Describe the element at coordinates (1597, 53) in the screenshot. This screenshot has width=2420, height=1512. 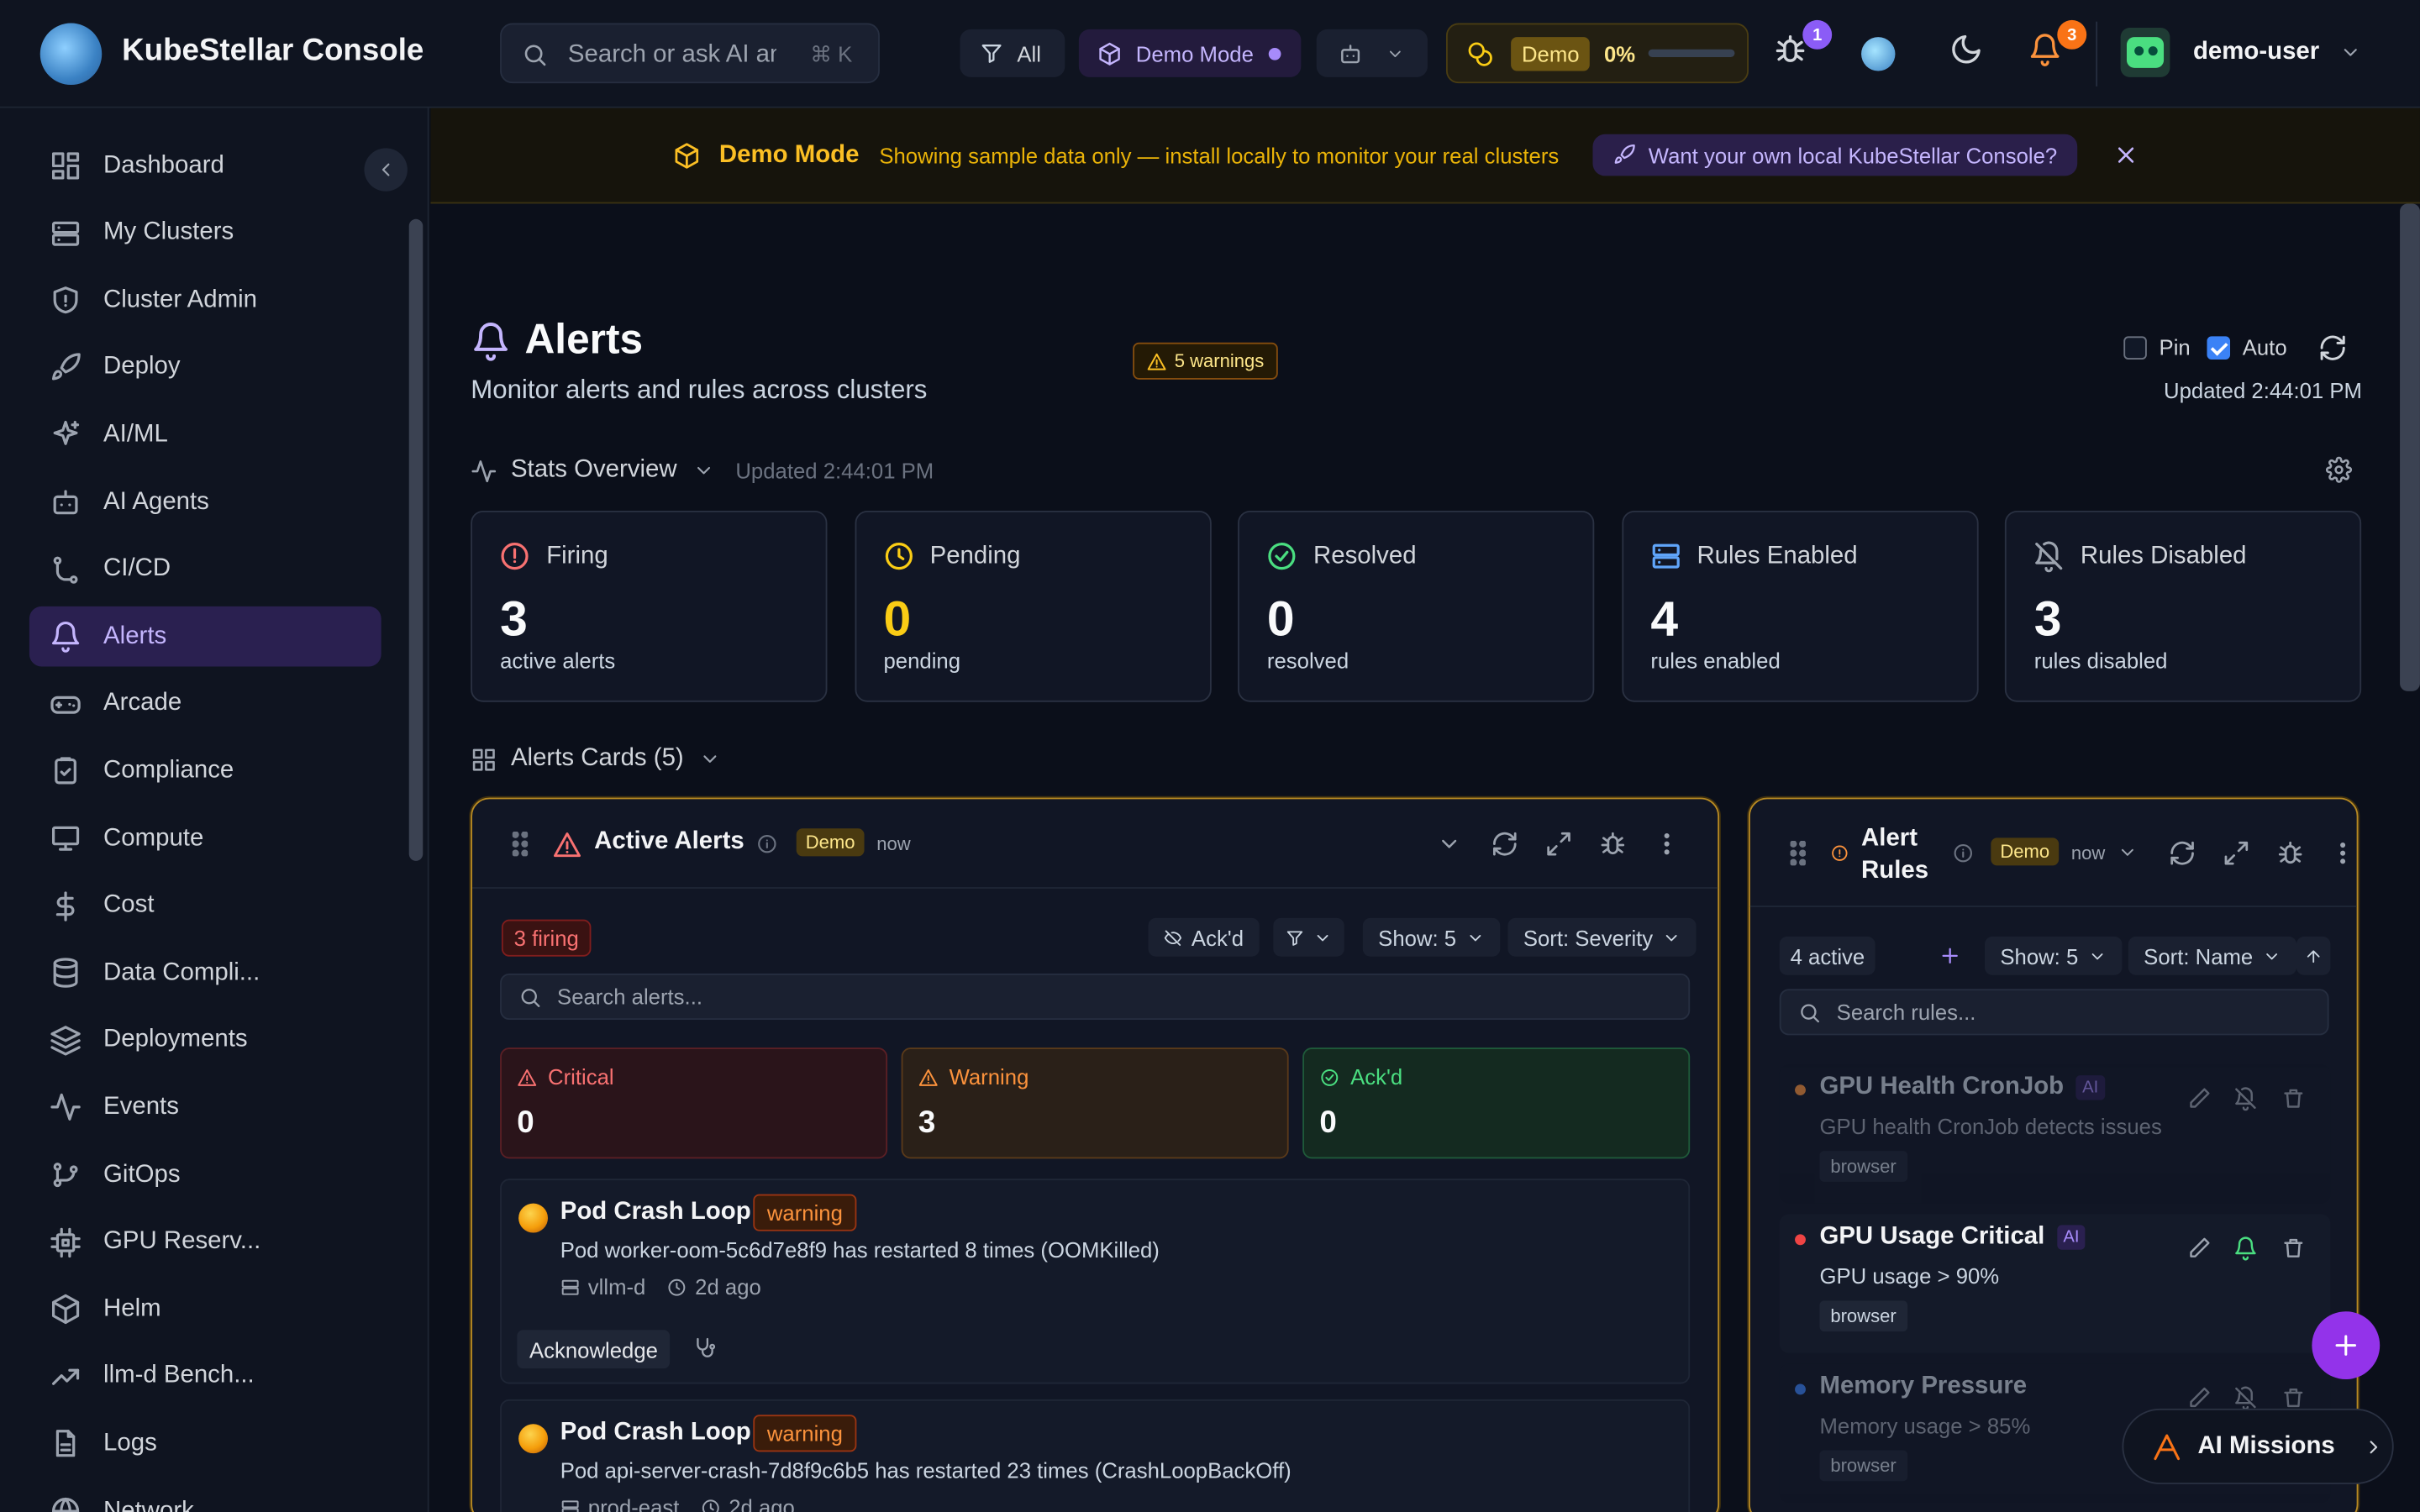
I see `token-usage: Demo 0%` at that location.